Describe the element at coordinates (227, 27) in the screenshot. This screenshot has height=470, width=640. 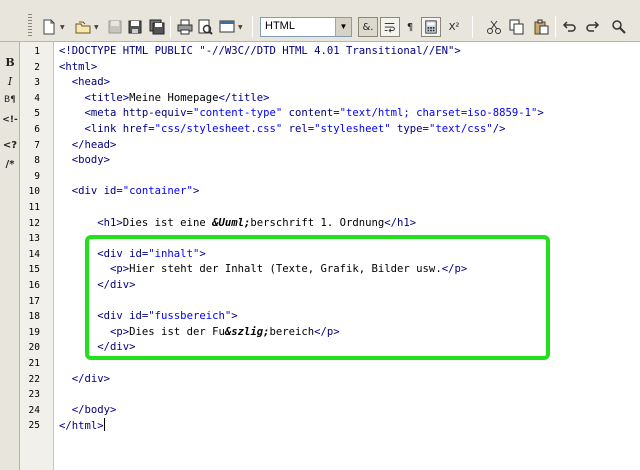
I see `browser-preview-icon` at that location.